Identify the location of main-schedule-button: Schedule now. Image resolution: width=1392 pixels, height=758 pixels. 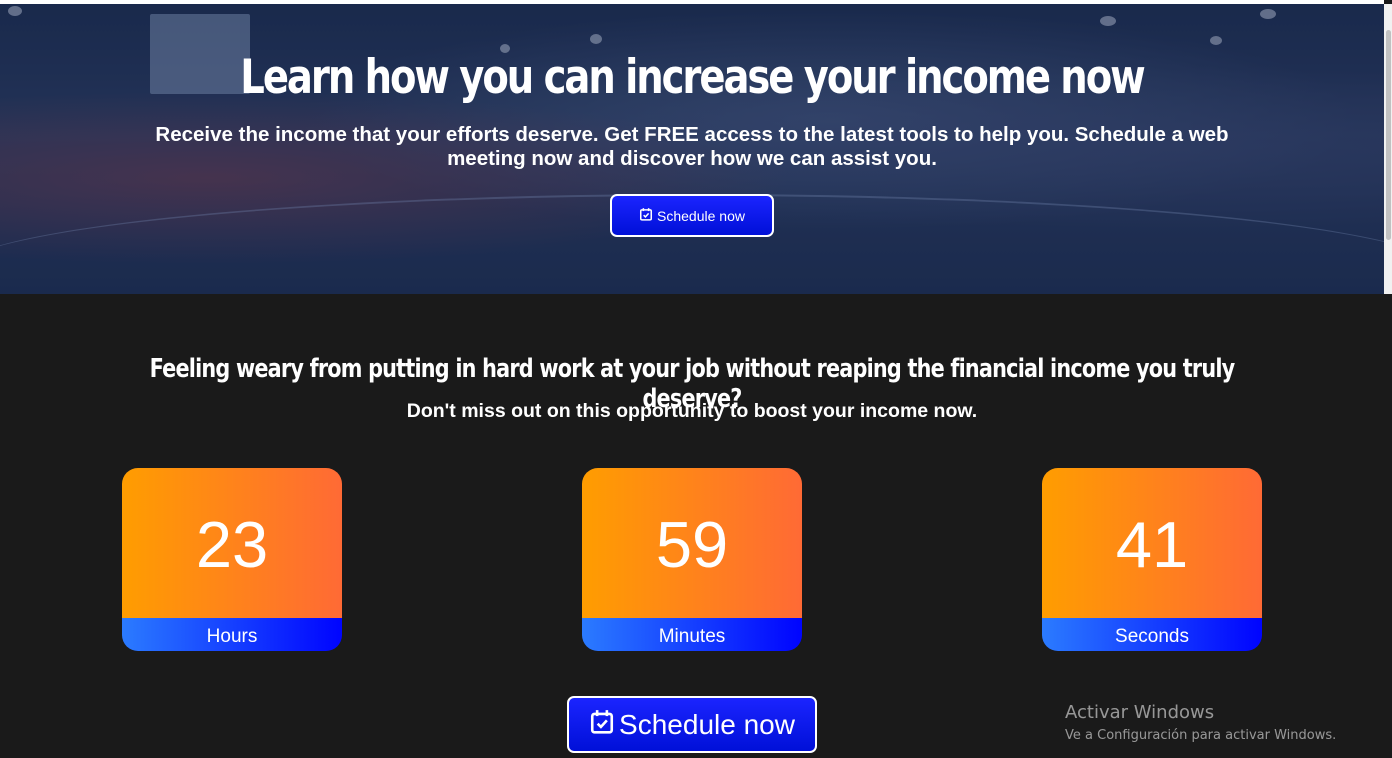
(692, 724).